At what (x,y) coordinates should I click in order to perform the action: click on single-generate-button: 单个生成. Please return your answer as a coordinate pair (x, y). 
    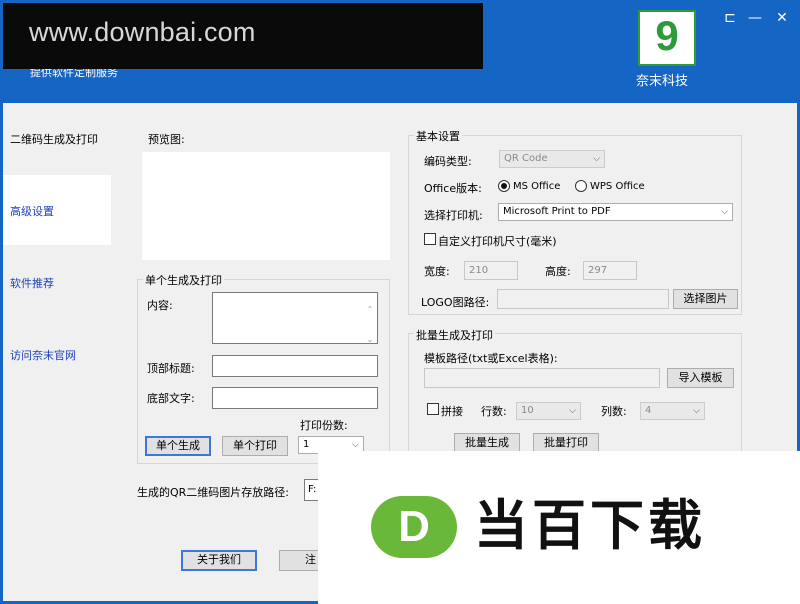
    Looking at the image, I should click on (178, 446).